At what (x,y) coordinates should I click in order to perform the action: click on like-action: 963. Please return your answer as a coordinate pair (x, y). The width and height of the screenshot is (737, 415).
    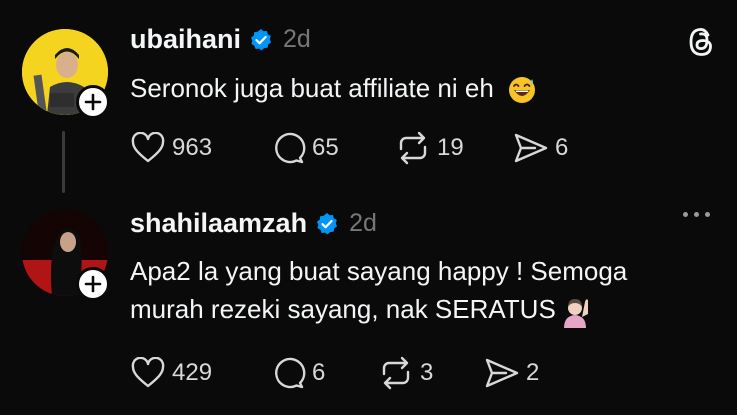
    Looking at the image, I should click on (200, 148).